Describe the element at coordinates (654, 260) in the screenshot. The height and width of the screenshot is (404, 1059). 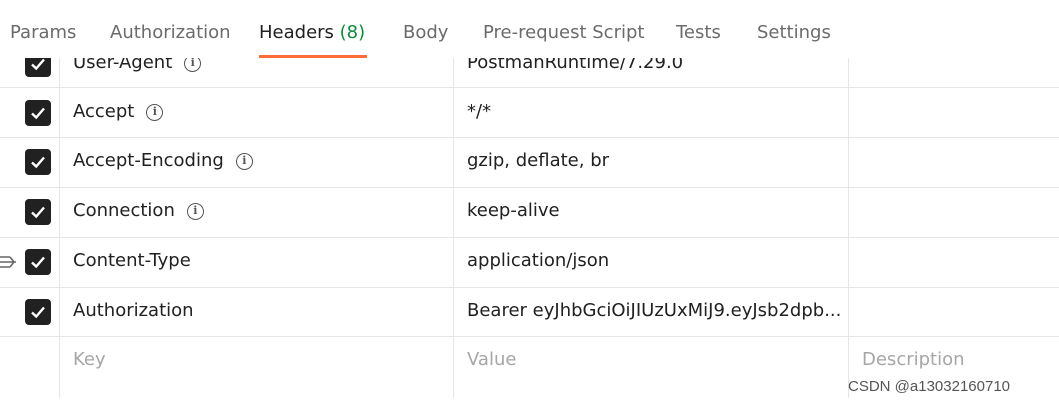
I see `header-value-cell: application/json` at that location.